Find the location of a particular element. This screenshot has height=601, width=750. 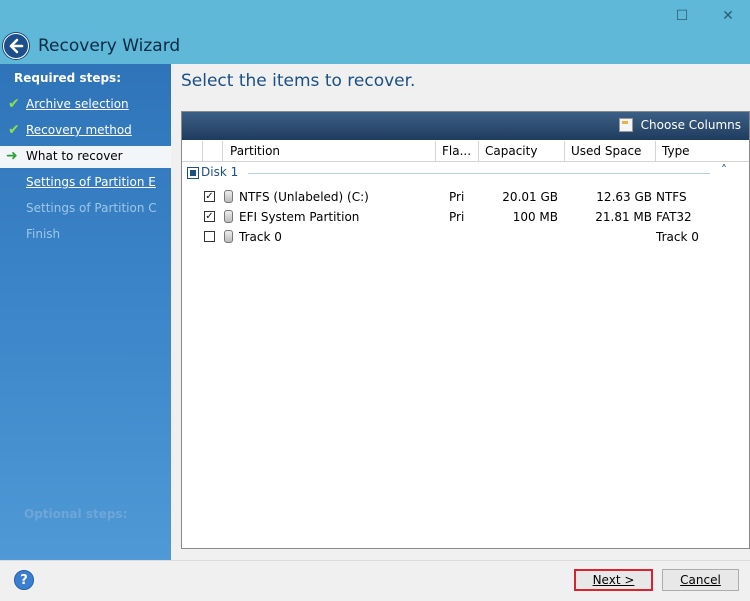

cancel-button: Cancel is located at coordinates (700, 580).